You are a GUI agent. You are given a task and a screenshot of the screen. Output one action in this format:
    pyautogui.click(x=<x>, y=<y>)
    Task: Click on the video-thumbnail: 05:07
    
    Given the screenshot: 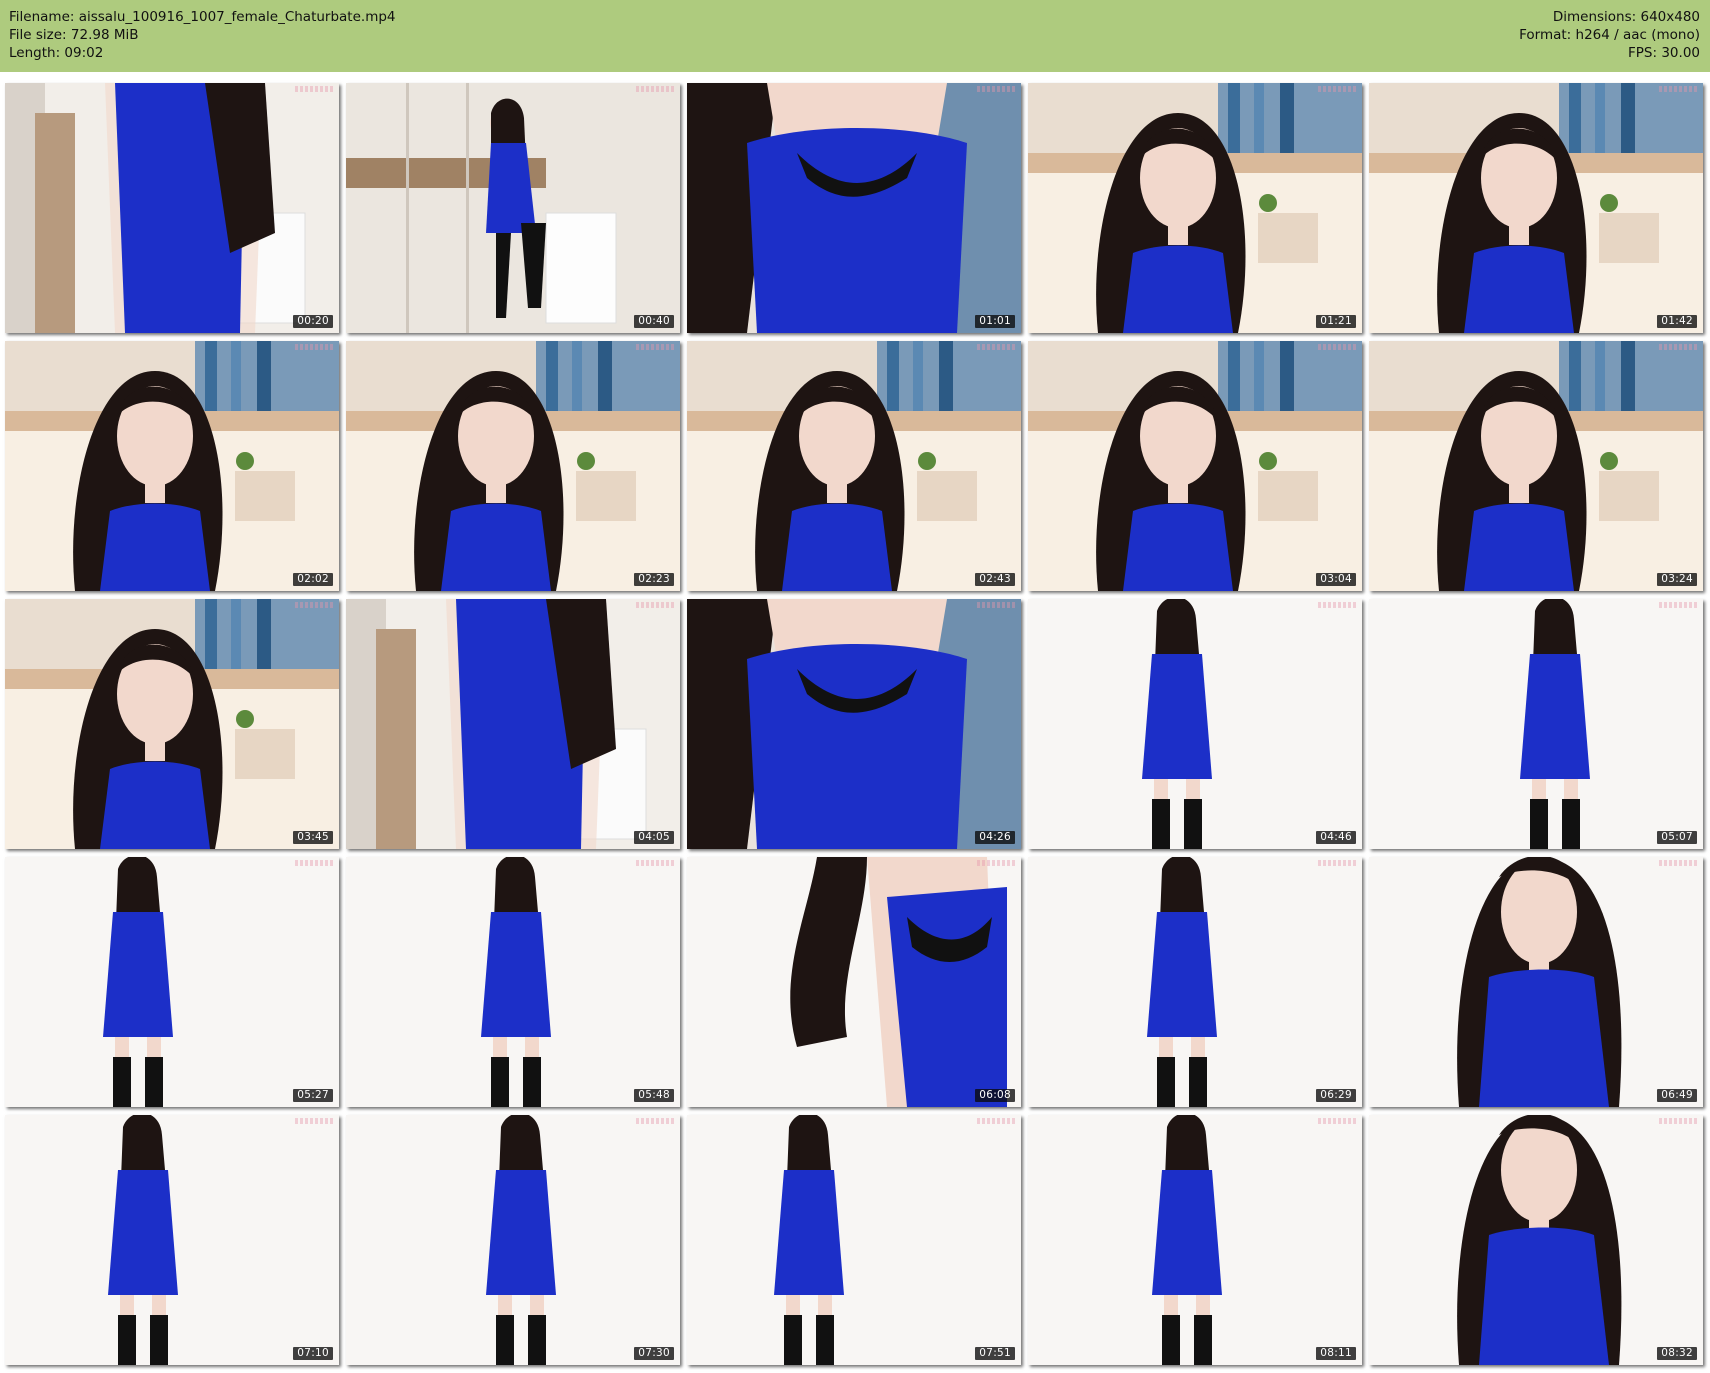 What is the action you would take?
    pyautogui.click(x=1536, y=724)
    